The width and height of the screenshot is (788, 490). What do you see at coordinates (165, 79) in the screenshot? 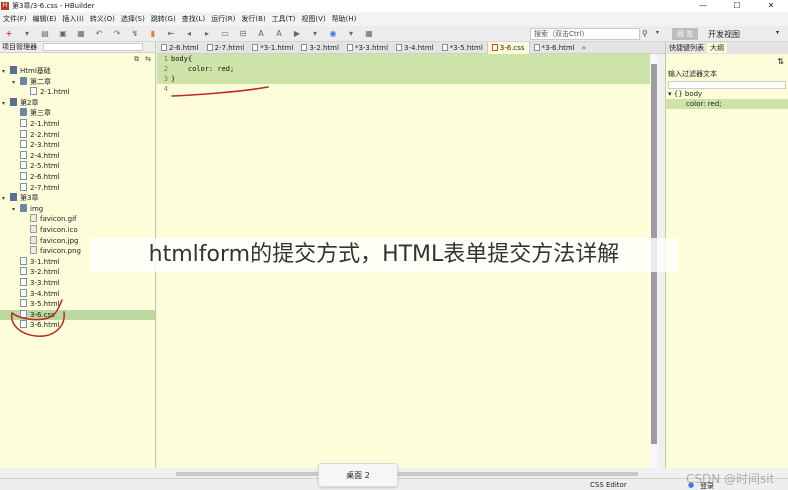
I see `line-number: 3` at bounding box center [165, 79].